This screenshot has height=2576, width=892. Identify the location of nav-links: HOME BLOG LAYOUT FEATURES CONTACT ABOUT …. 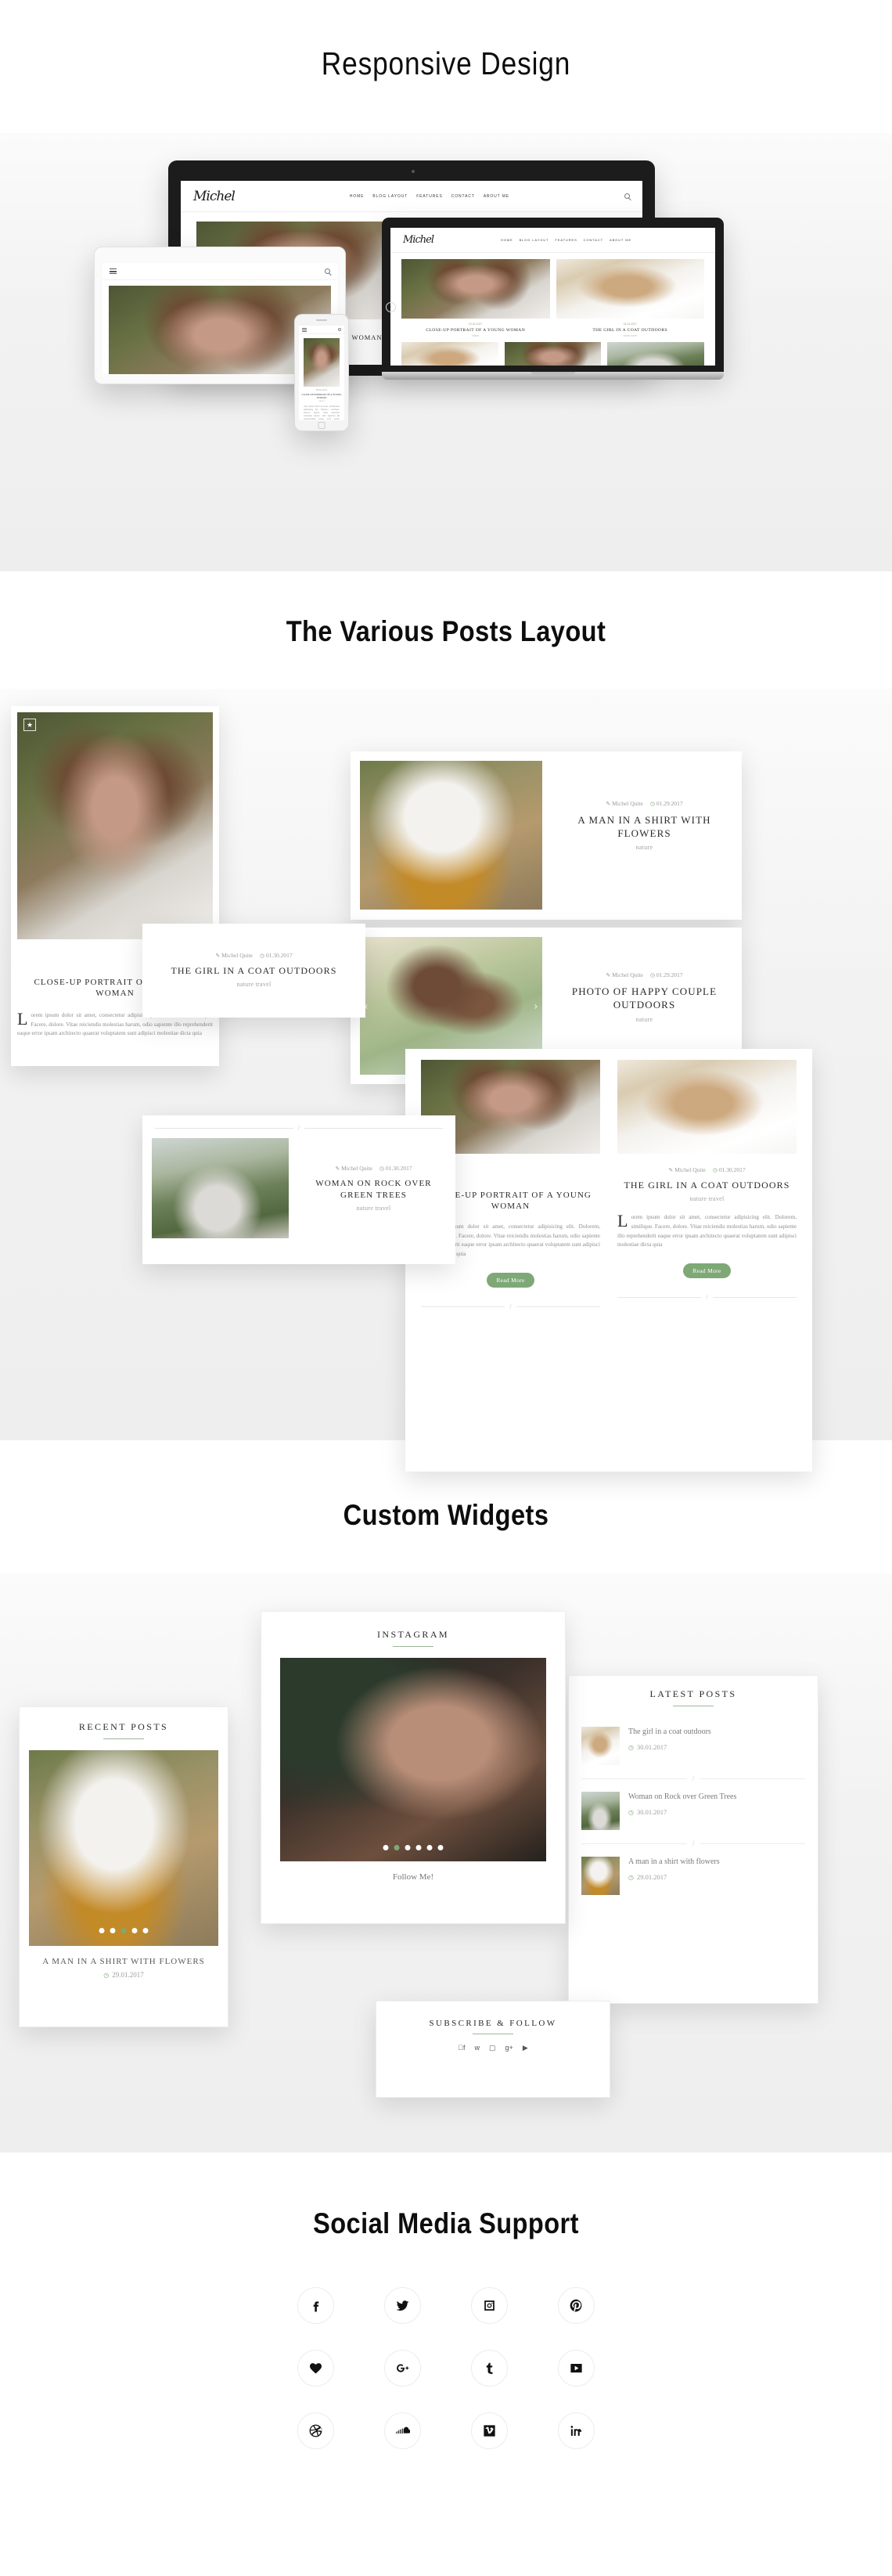
(429, 196).